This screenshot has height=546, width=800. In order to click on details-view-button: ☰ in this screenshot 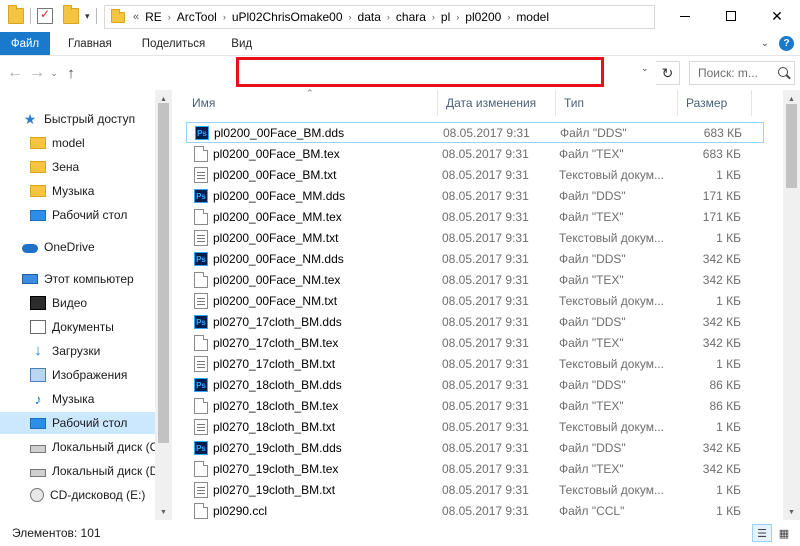, I will do `click(762, 533)`.